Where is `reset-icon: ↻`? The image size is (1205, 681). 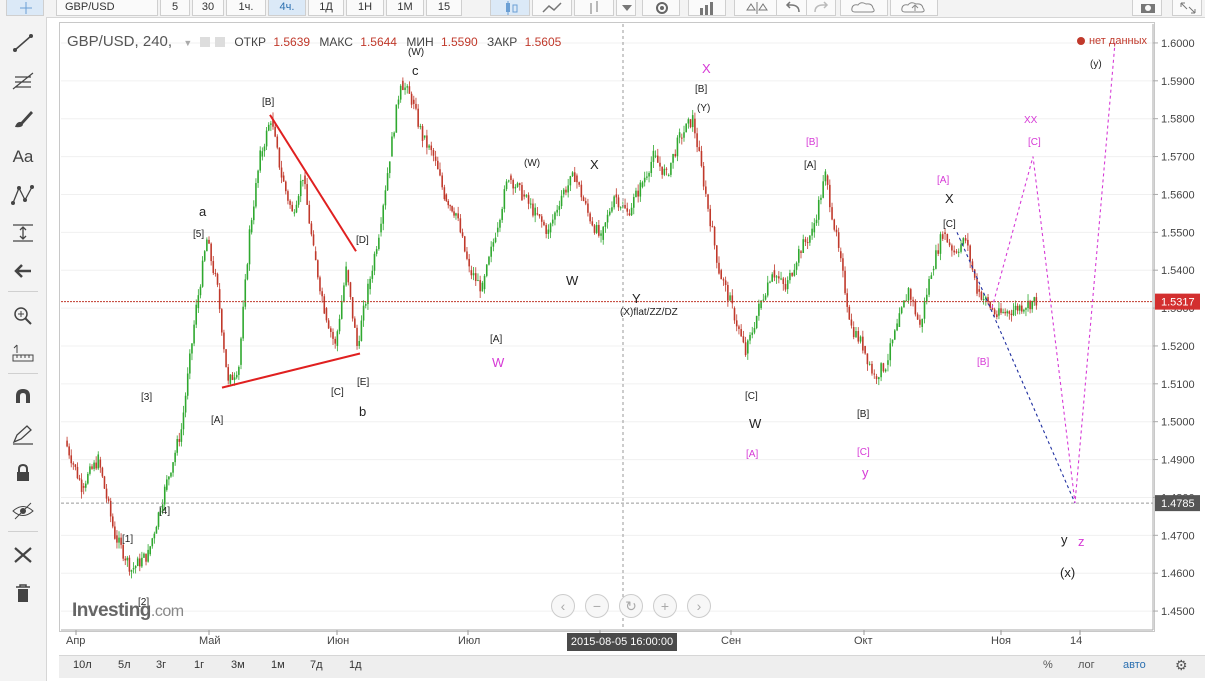 reset-icon: ↻ is located at coordinates (631, 606).